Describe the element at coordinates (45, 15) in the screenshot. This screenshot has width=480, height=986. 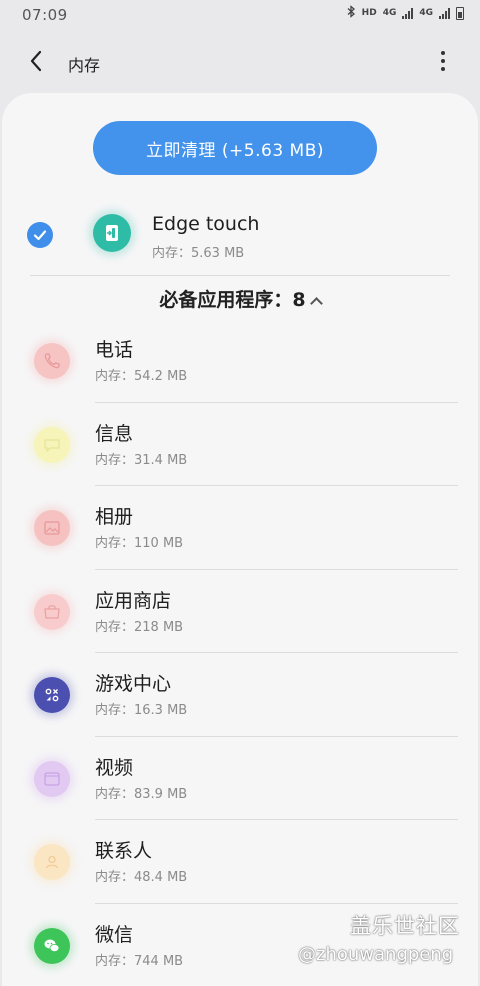
I see `status-time: 07:09` at that location.